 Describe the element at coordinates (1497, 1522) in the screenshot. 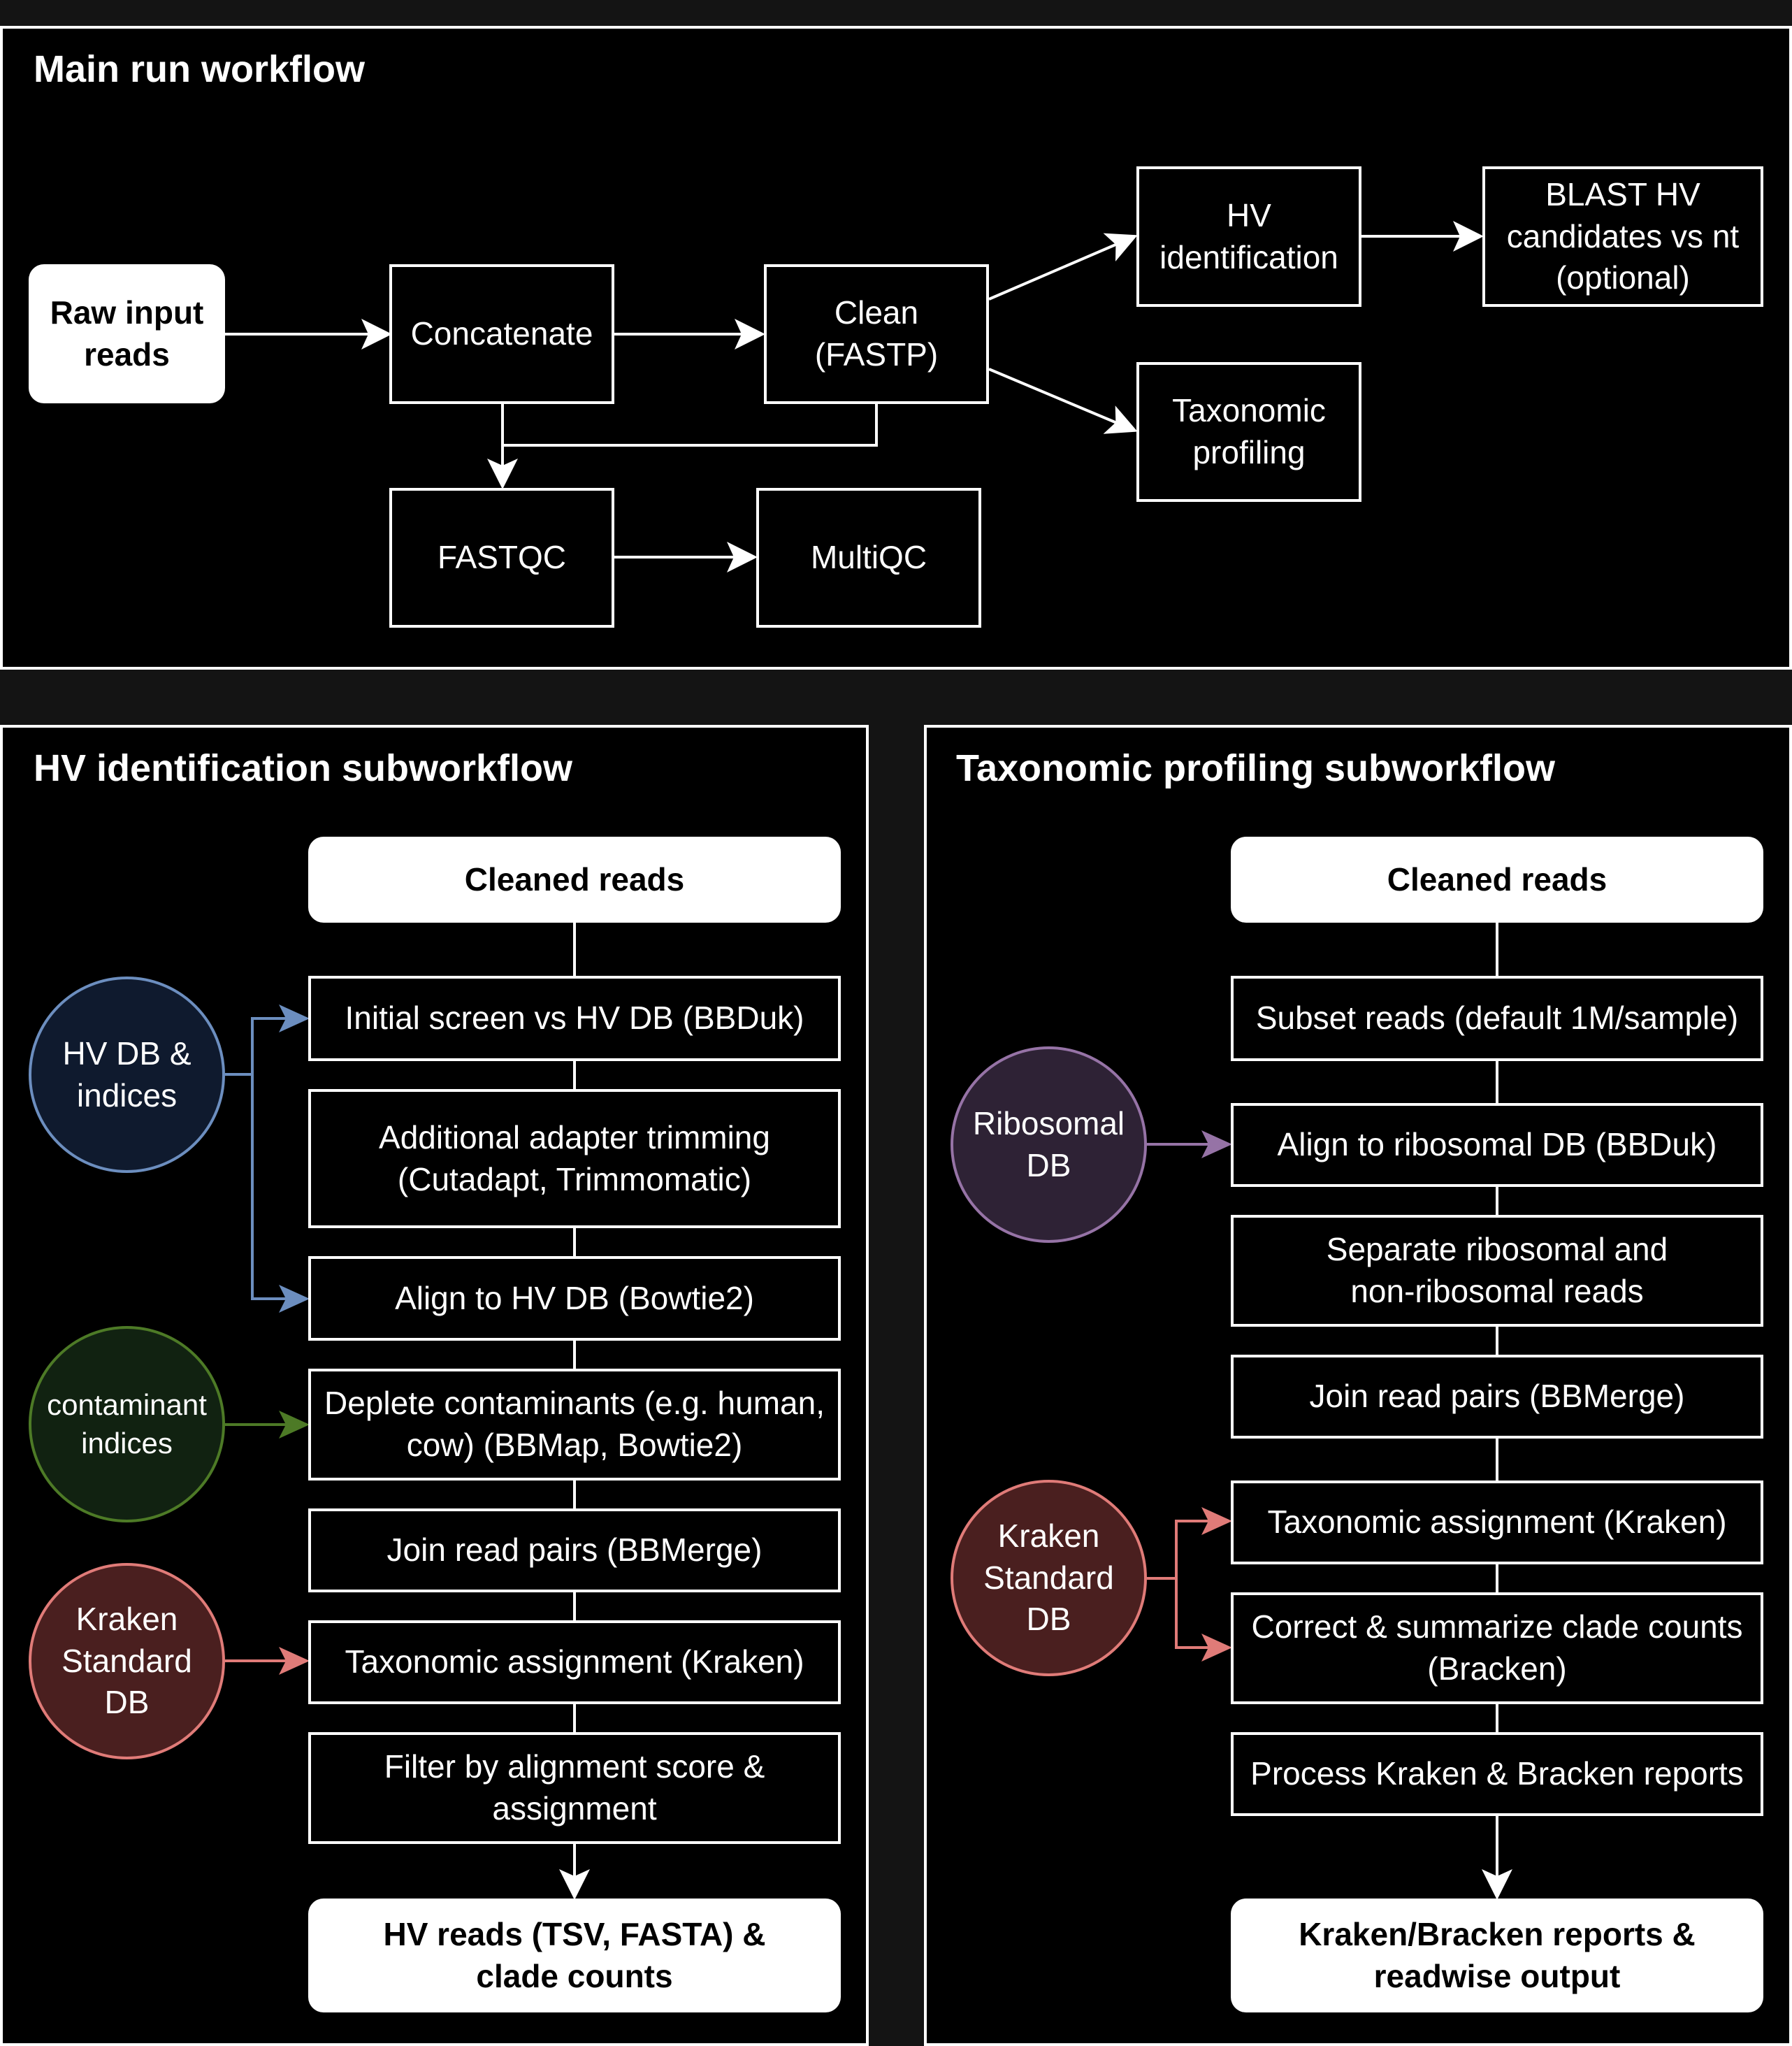

I see `tax-step: Taxonomic assignment (Kraken)` at that location.